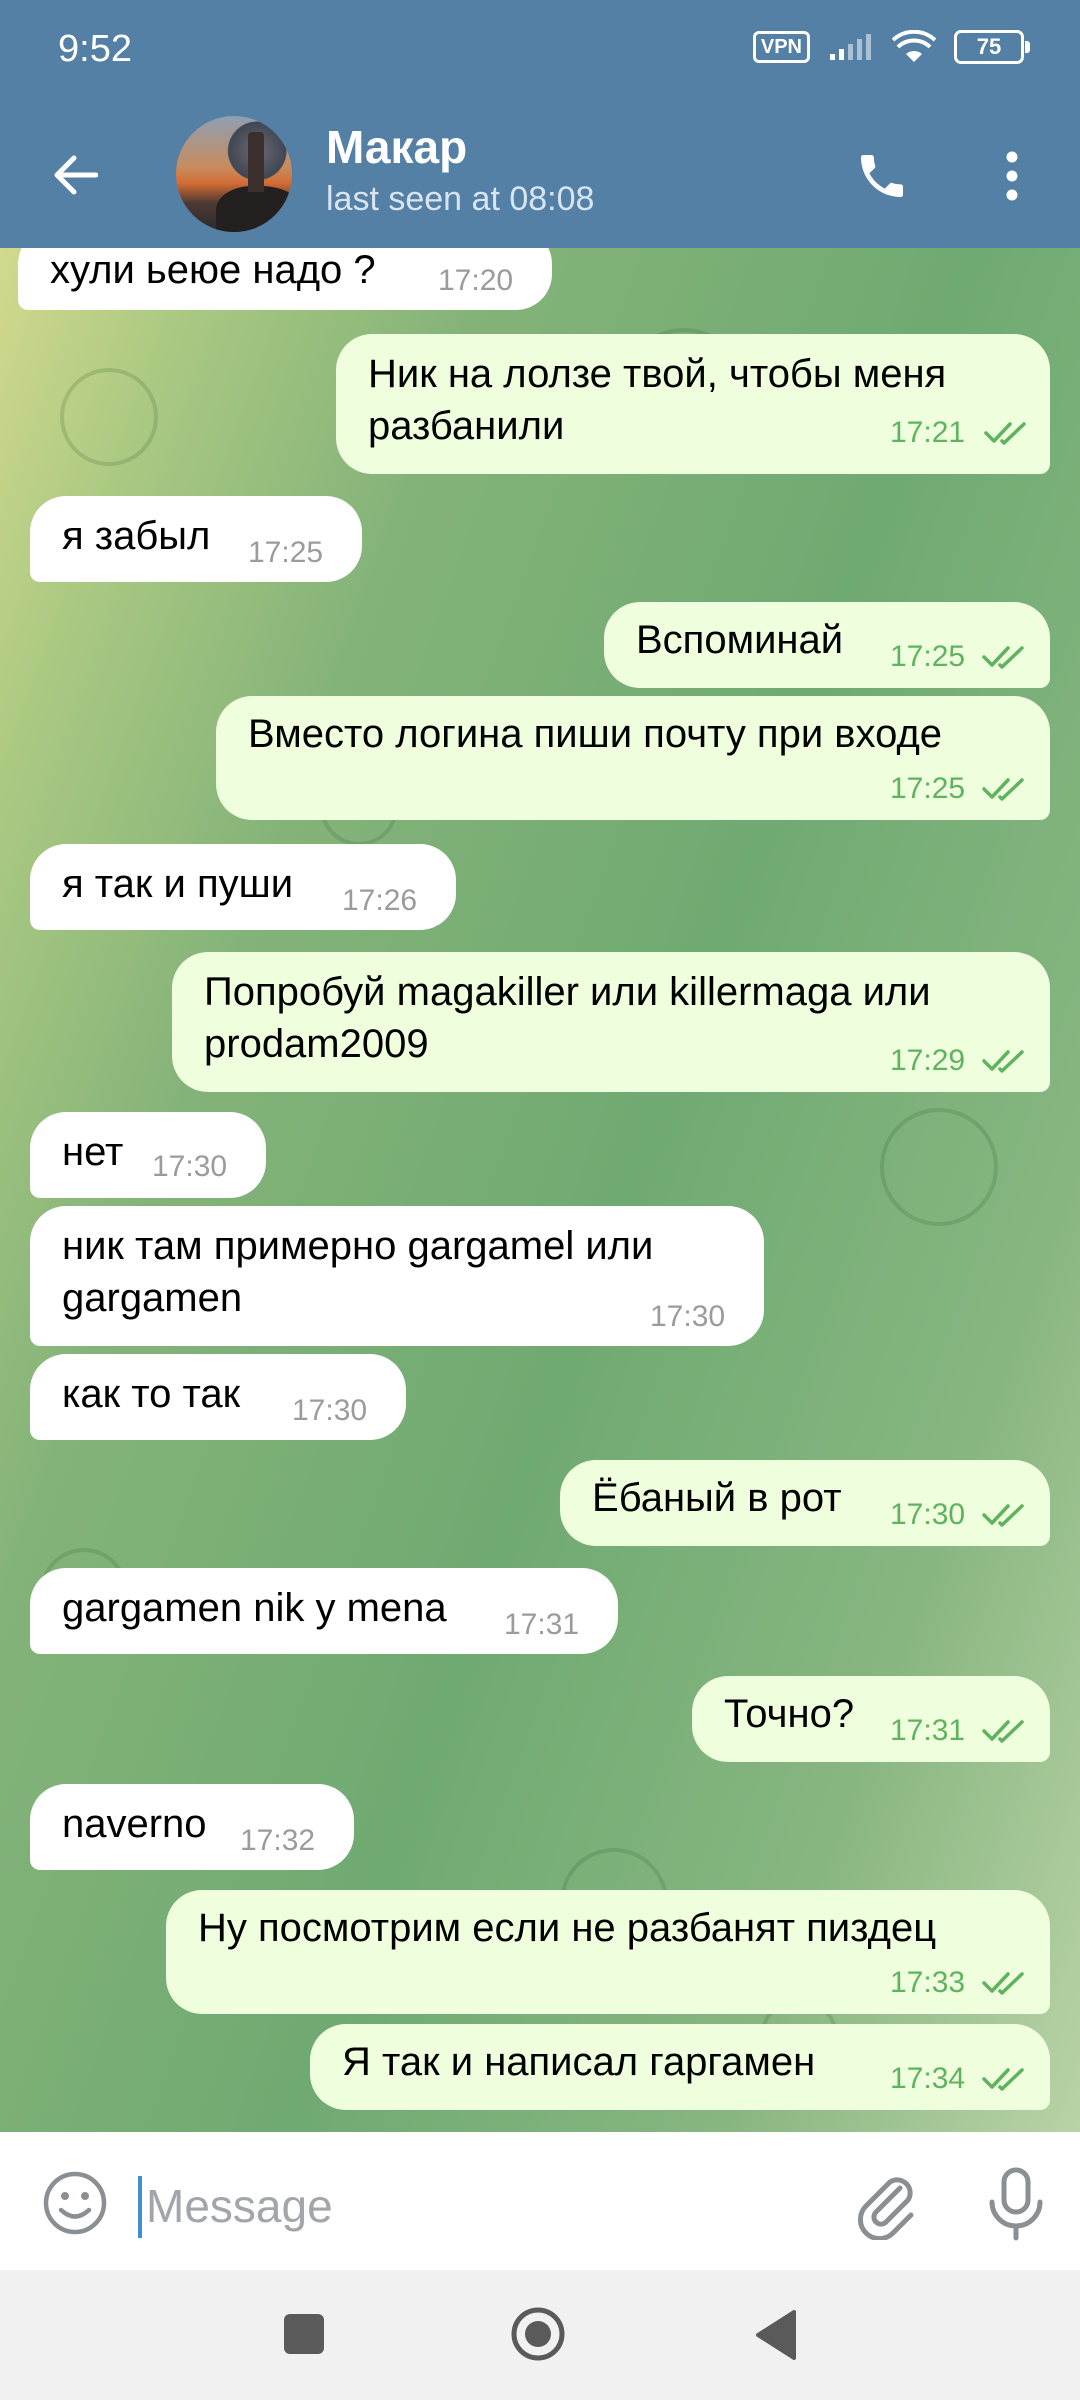 The width and height of the screenshot is (1080, 2400). What do you see at coordinates (93, 1152) in the screenshot?
I see `message-text: нет` at bounding box center [93, 1152].